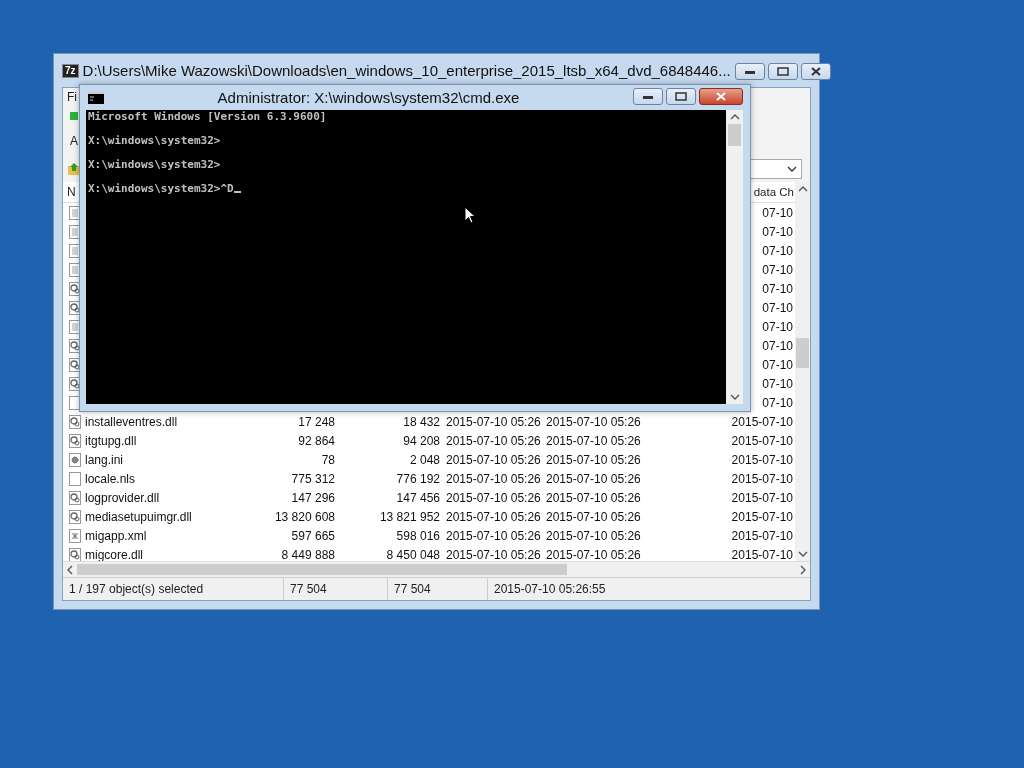  Describe the element at coordinates (166, 459) in the screenshot. I see `file-name: lang.ini` at that location.